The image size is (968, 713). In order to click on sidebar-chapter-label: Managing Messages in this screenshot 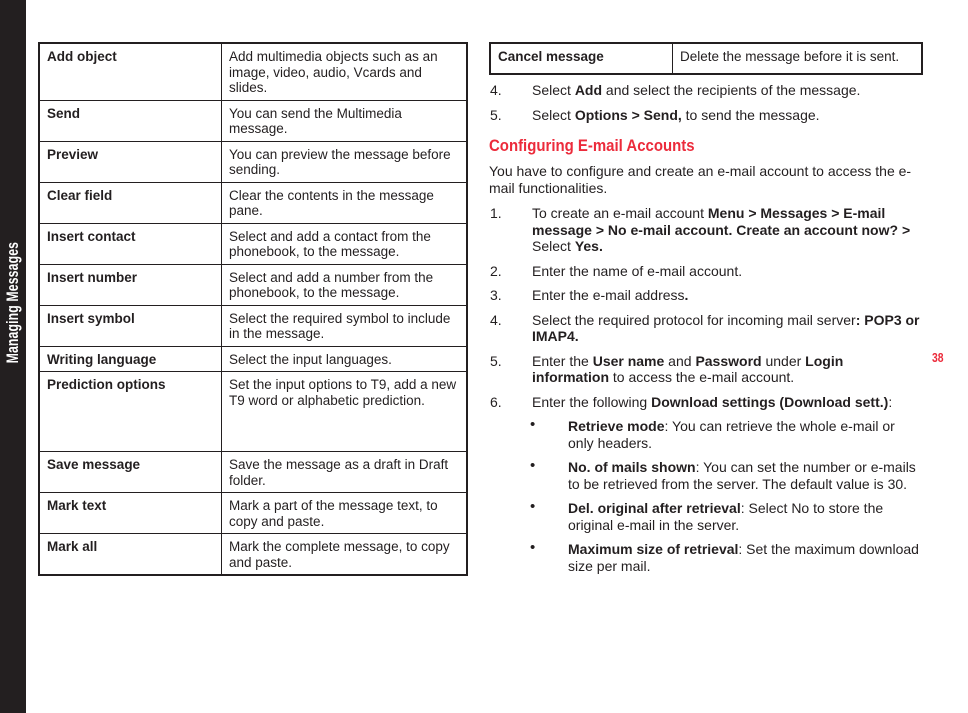, I will do `click(13, 303)`.